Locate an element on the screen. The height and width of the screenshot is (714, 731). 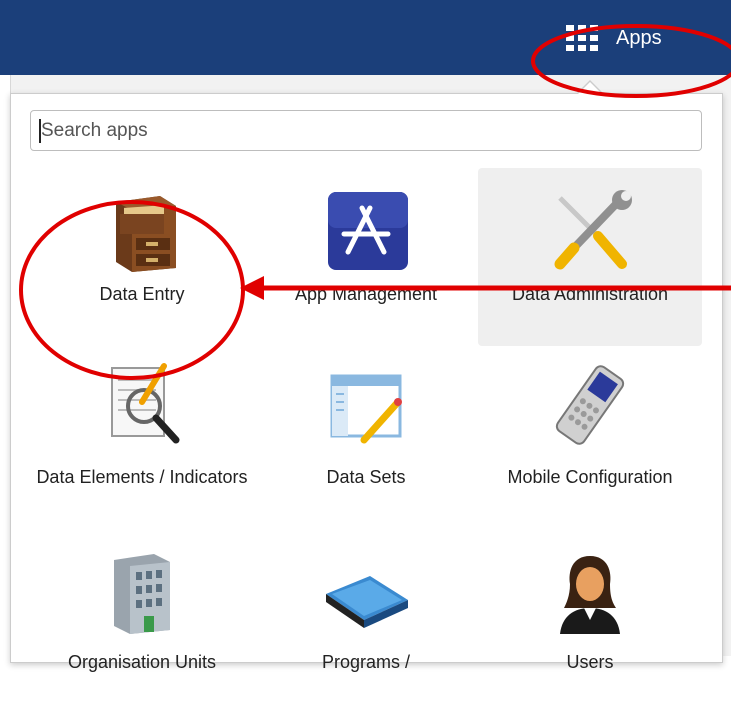
app-label: Data Entry is located at coordinates (142, 294).